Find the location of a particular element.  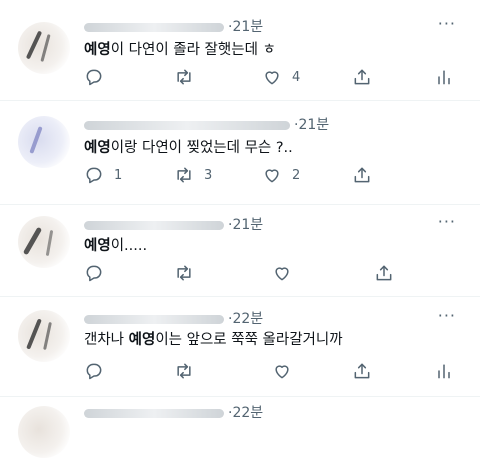

tweet-actions: 1 3 2 is located at coordinates (273, 175).